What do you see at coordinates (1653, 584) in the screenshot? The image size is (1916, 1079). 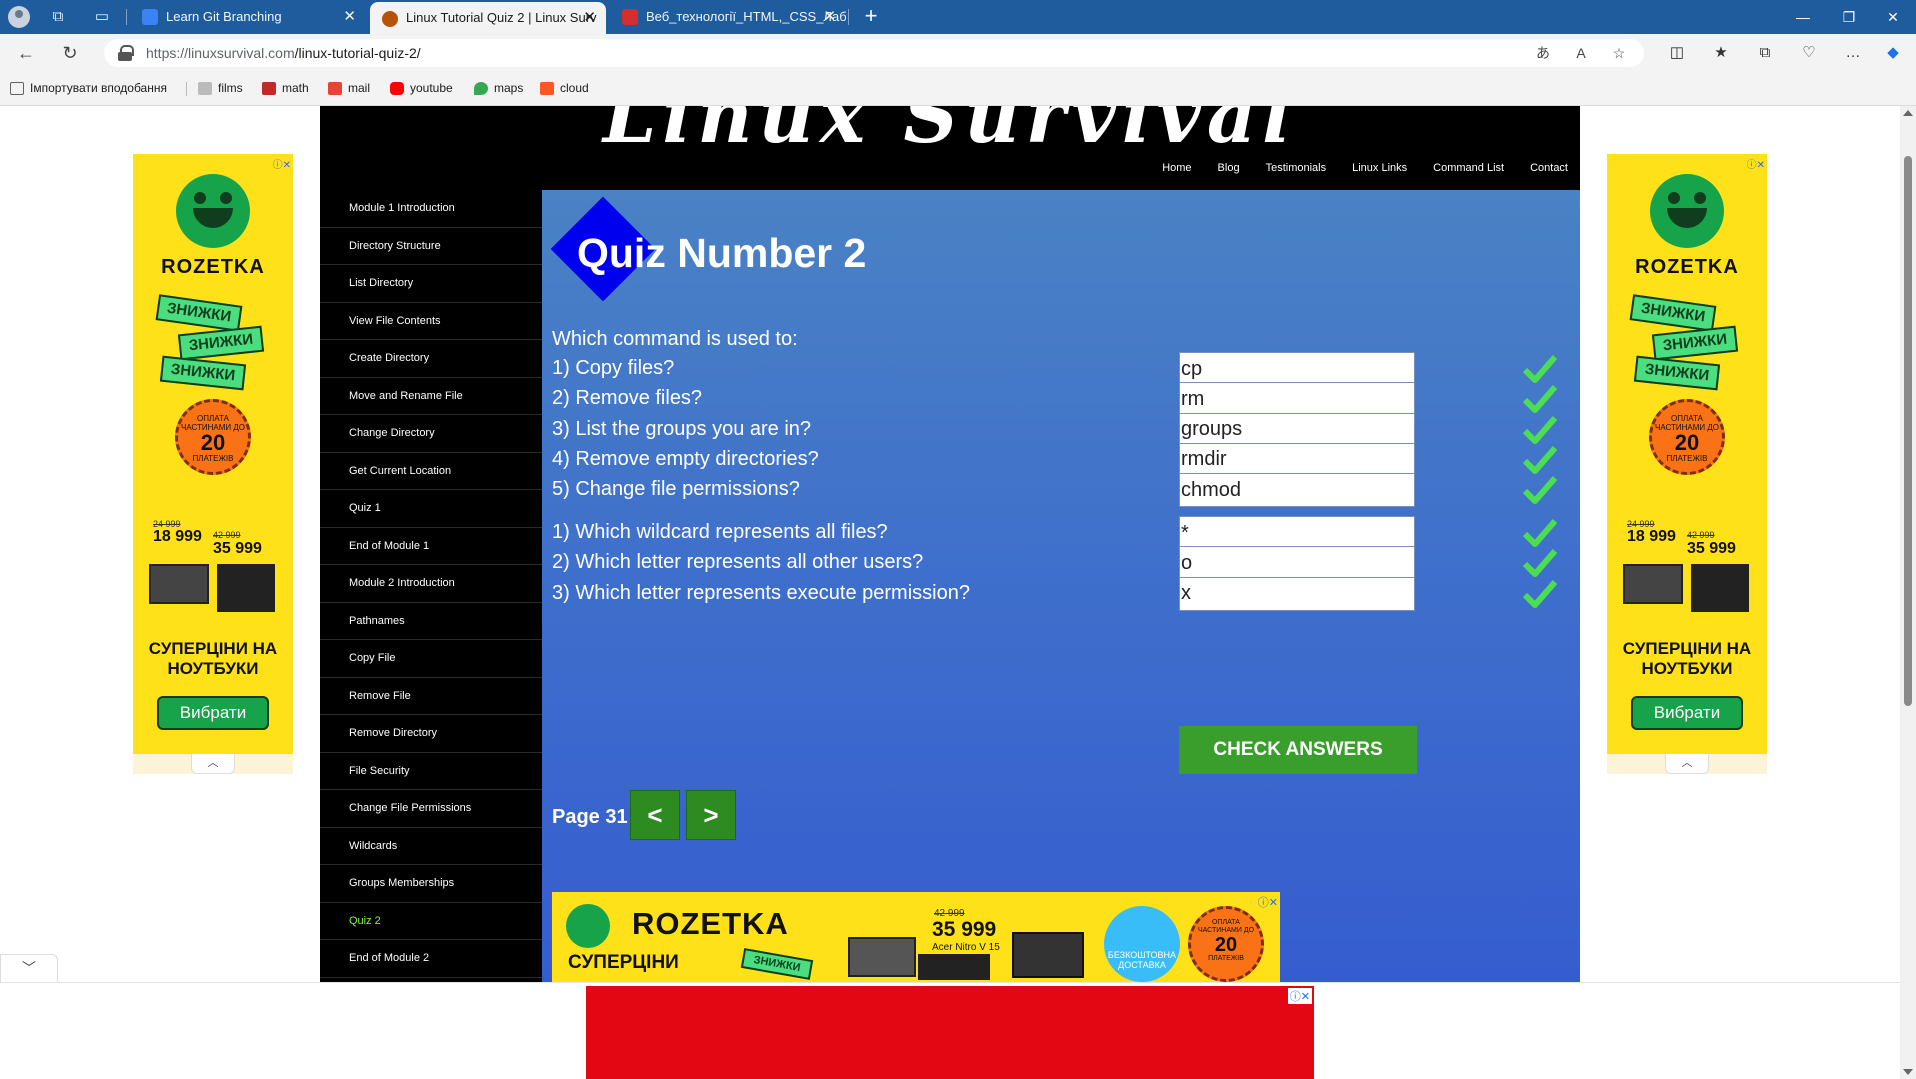 I see `laptop-image` at bounding box center [1653, 584].